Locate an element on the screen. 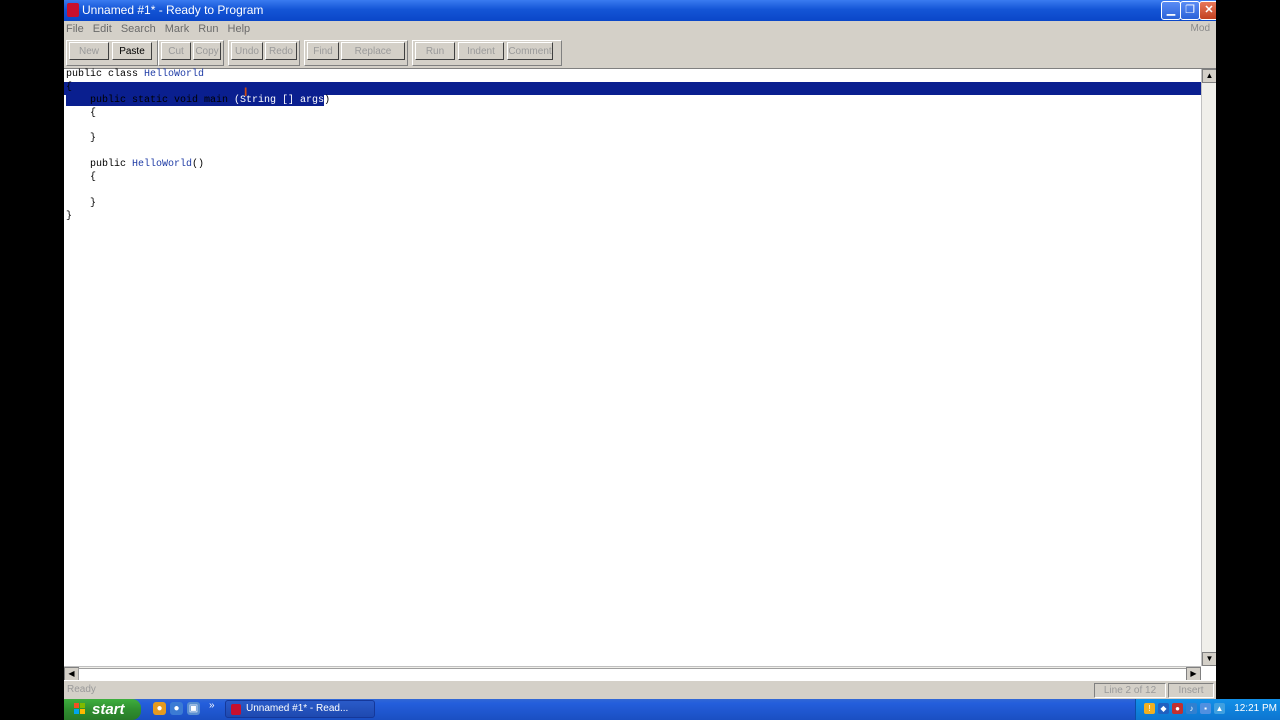  quicklaunch-browser-icon: ● is located at coordinates (159, 708).